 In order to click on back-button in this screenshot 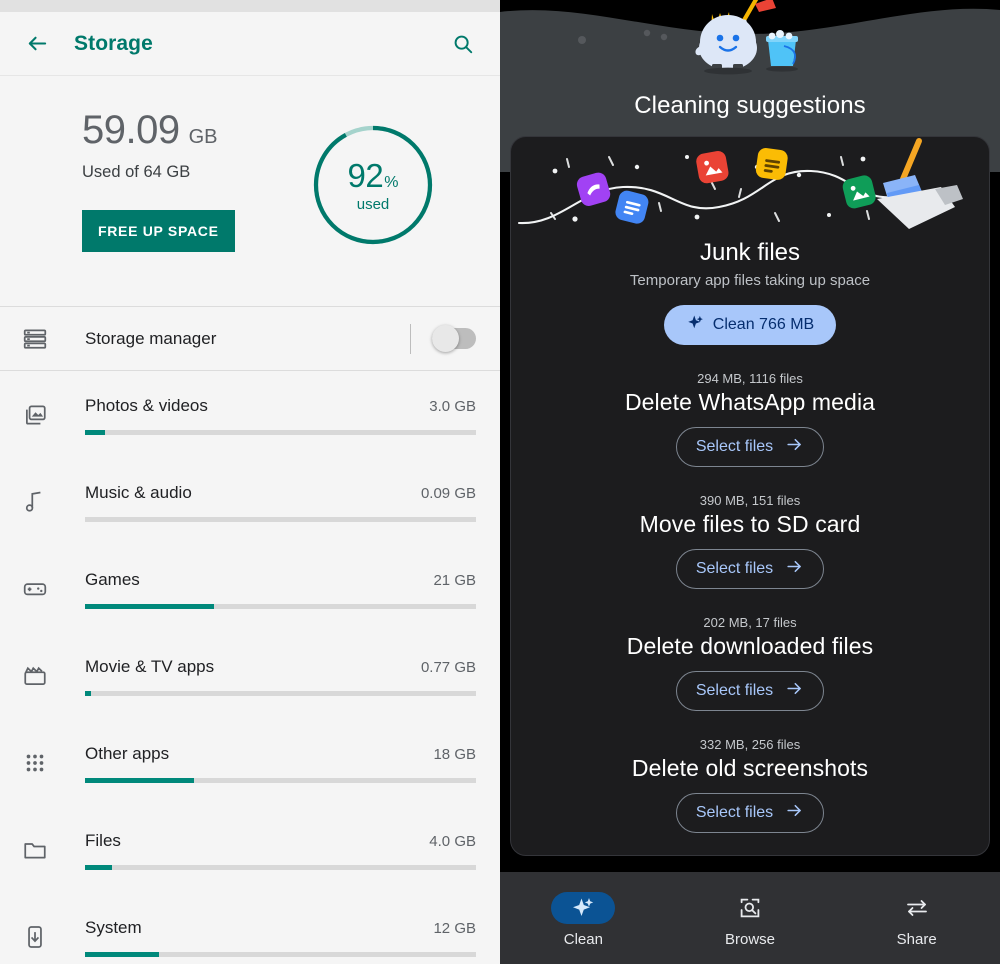, I will do `click(37, 44)`.